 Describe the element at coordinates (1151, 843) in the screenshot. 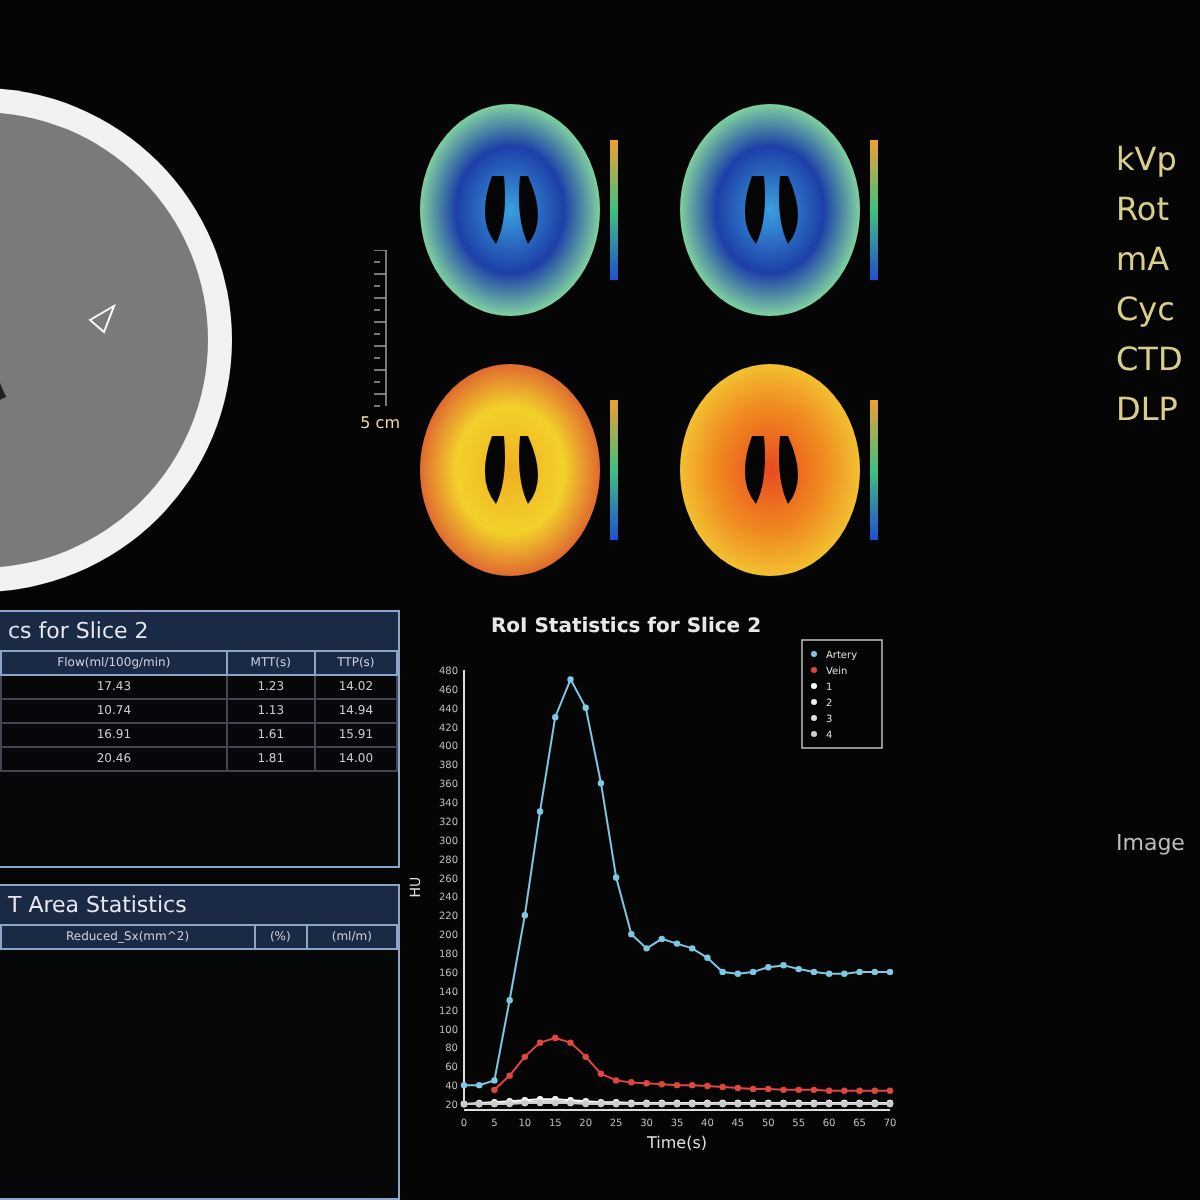

I see `image-note: Image` at that location.